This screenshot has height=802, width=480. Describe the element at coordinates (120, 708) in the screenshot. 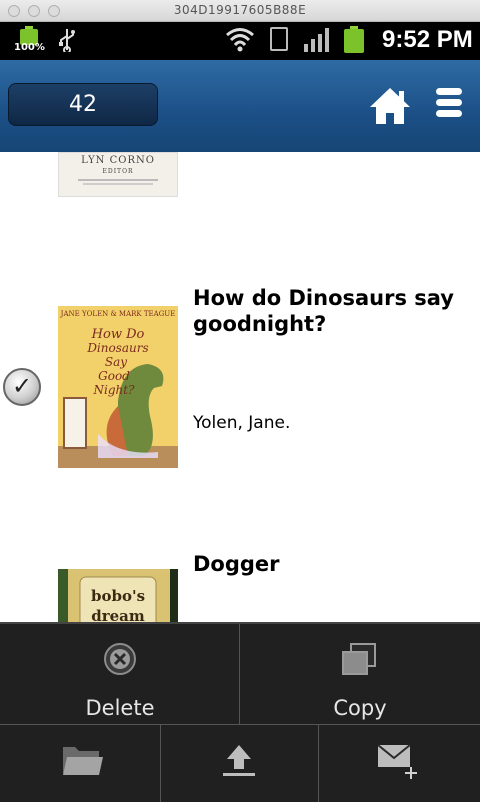

I see `delete-label: Delete` at that location.